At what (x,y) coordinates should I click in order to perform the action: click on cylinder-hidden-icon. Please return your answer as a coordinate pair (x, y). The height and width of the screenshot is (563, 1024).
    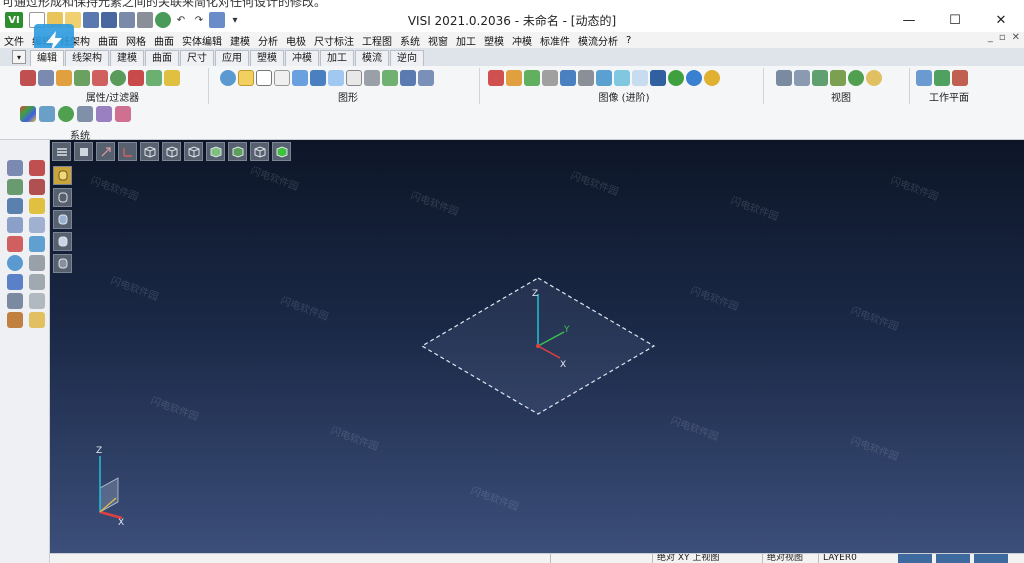
    Looking at the image, I should click on (282, 78).